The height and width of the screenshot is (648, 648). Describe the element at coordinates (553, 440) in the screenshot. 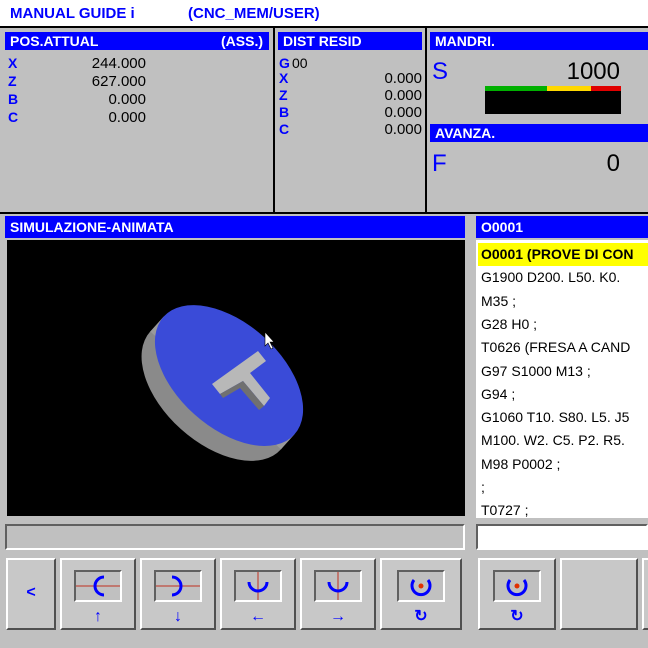

I see `program-line: M100. W2. C5. P2. R5.` at that location.